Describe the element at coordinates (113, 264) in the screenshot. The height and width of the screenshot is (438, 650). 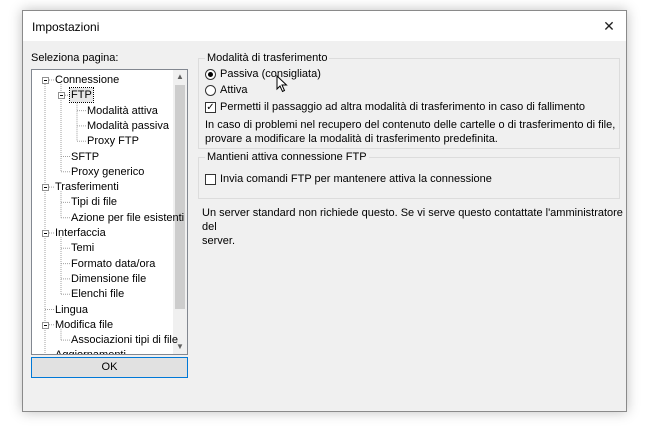
I see `tree-item: Formato data/ora` at that location.